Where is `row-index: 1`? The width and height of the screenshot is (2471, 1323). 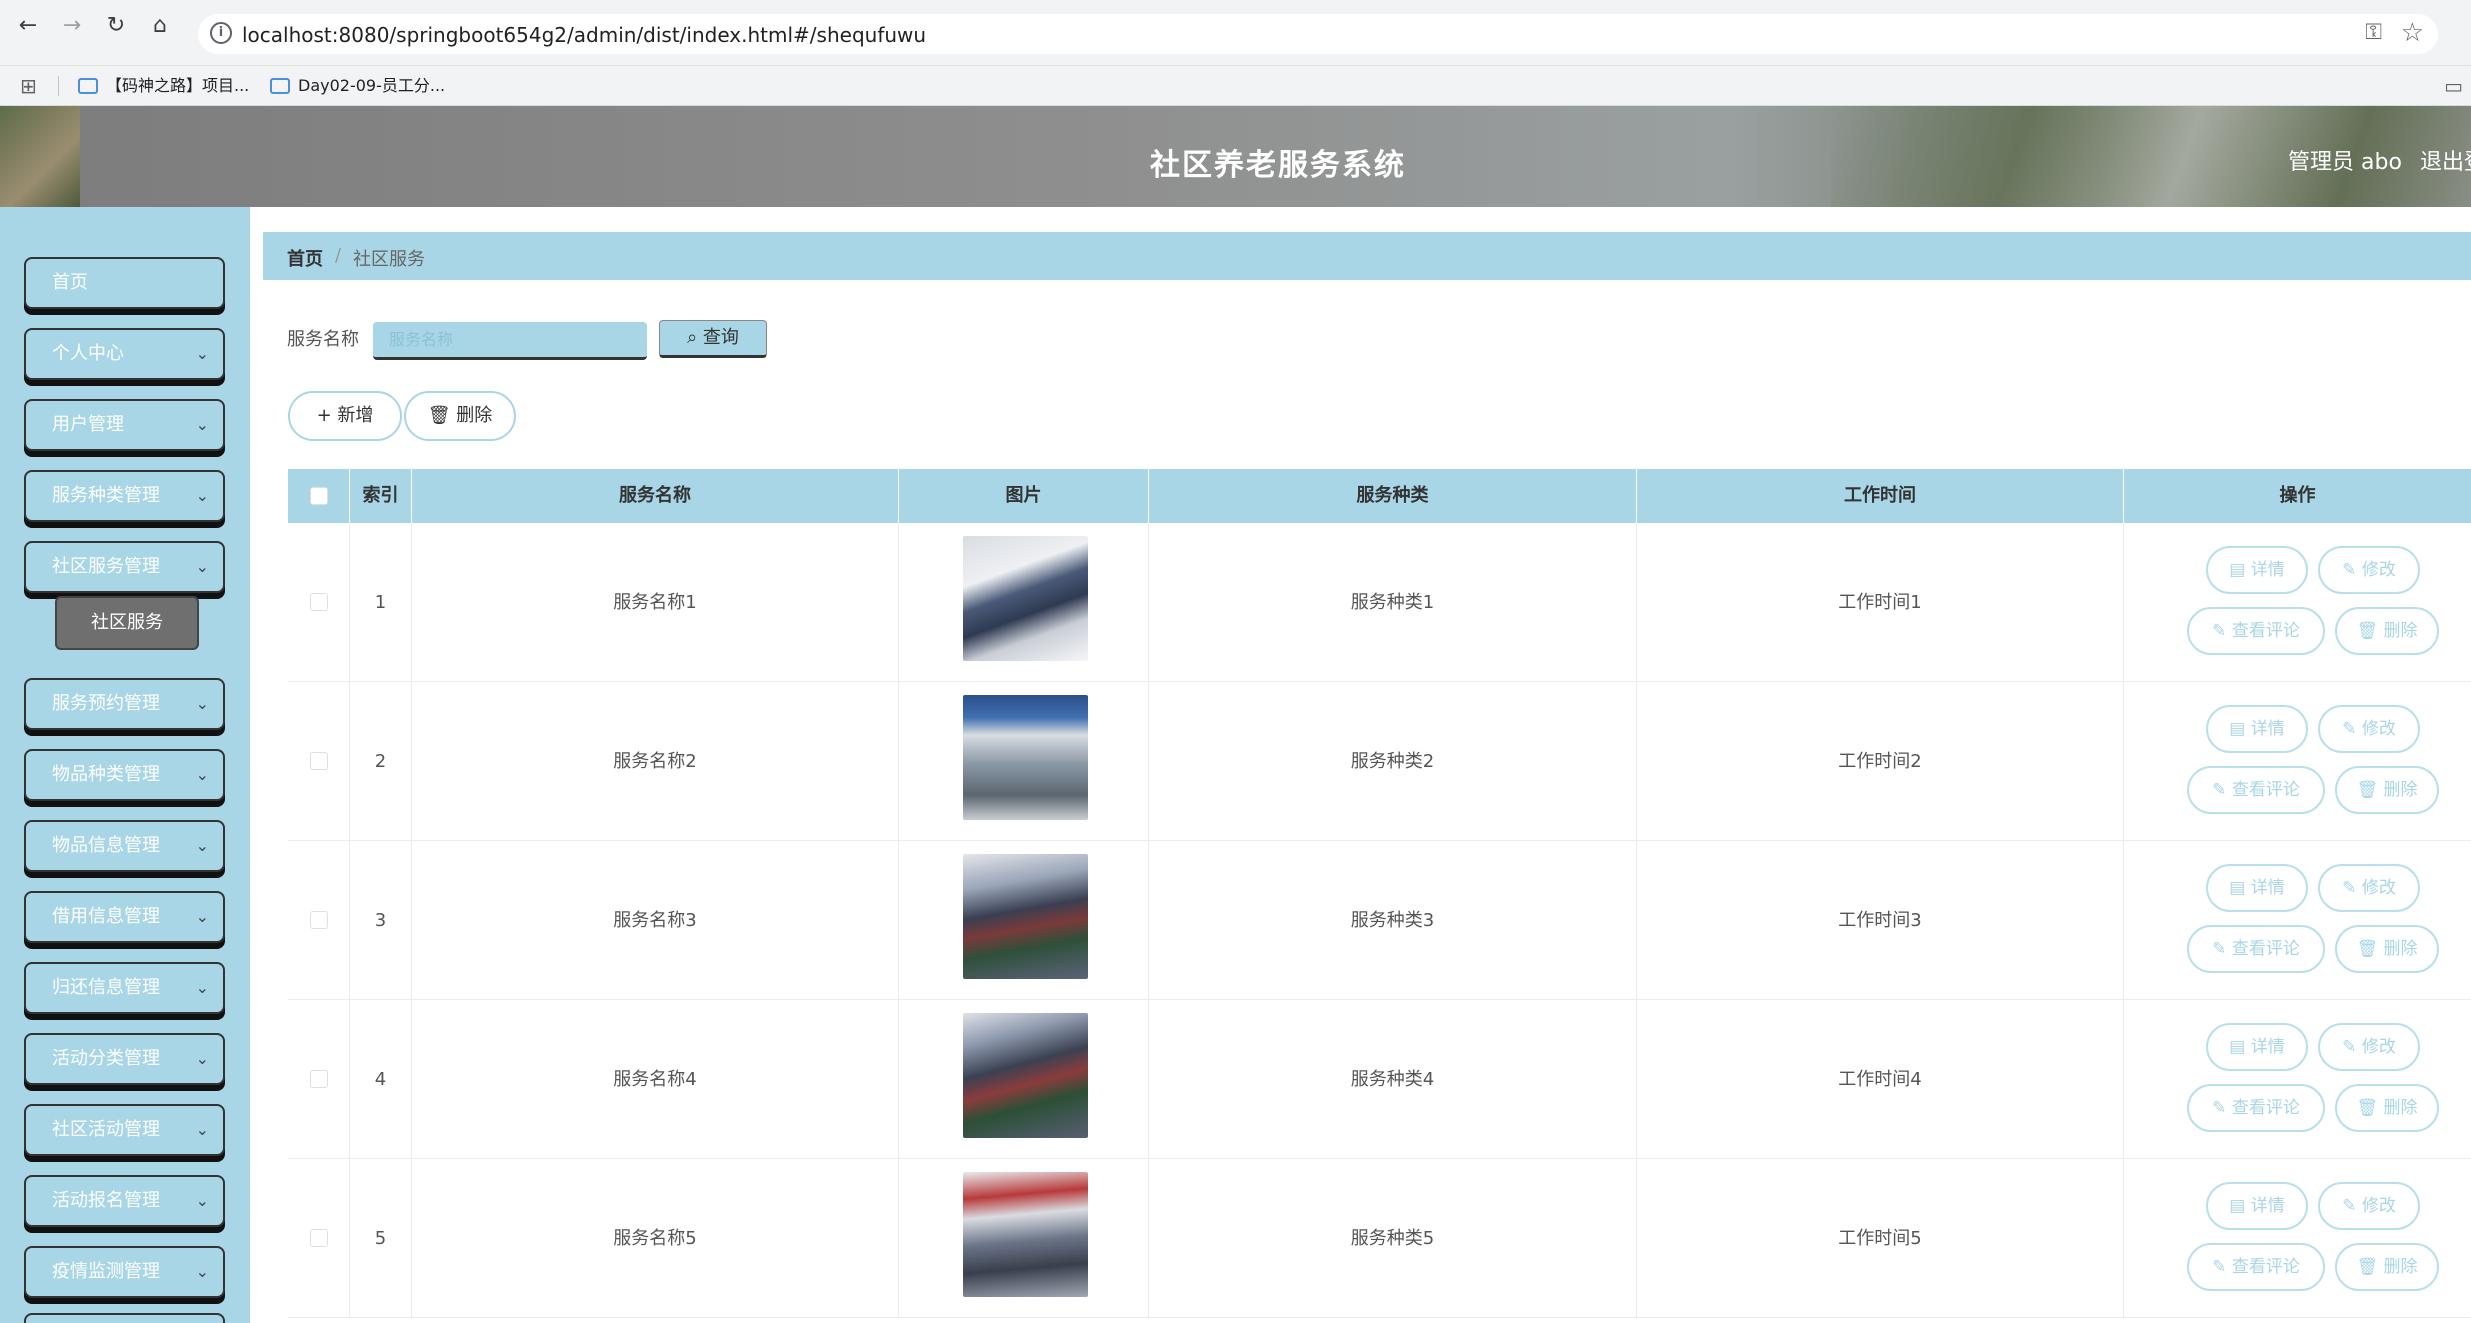 row-index: 1 is located at coordinates (381, 602).